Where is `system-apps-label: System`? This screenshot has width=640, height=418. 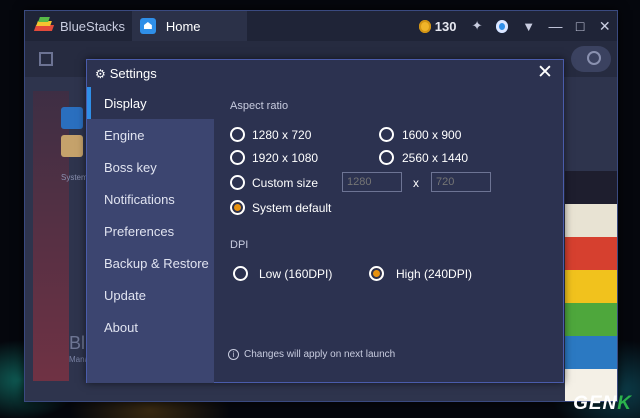 system-apps-label: System is located at coordinates (74, 177).